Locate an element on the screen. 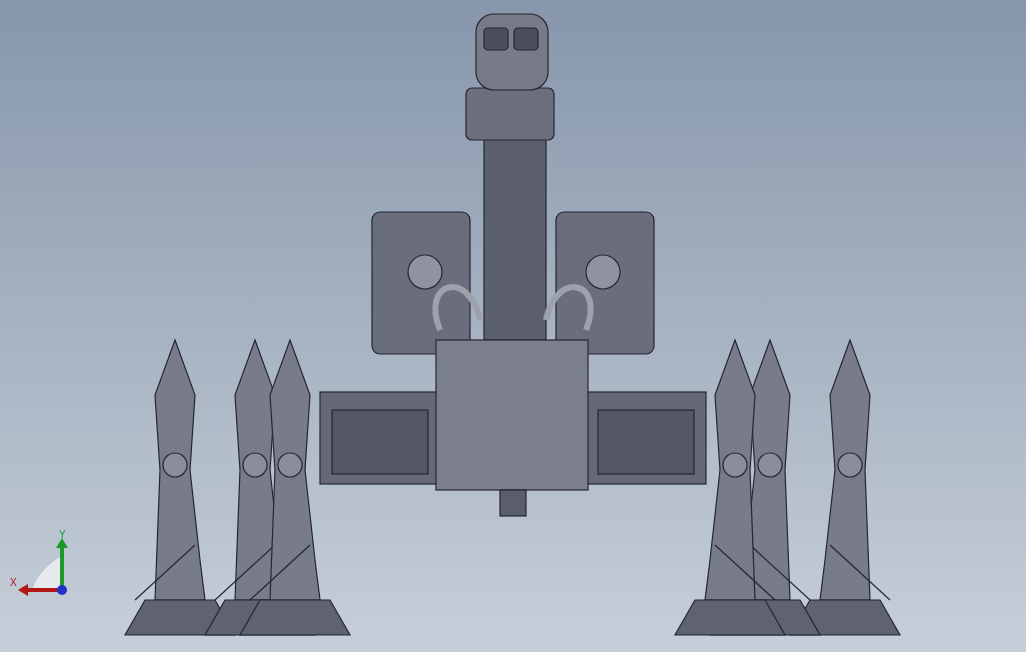  z-axis-dot-icon is located at coordinates (62, 590).